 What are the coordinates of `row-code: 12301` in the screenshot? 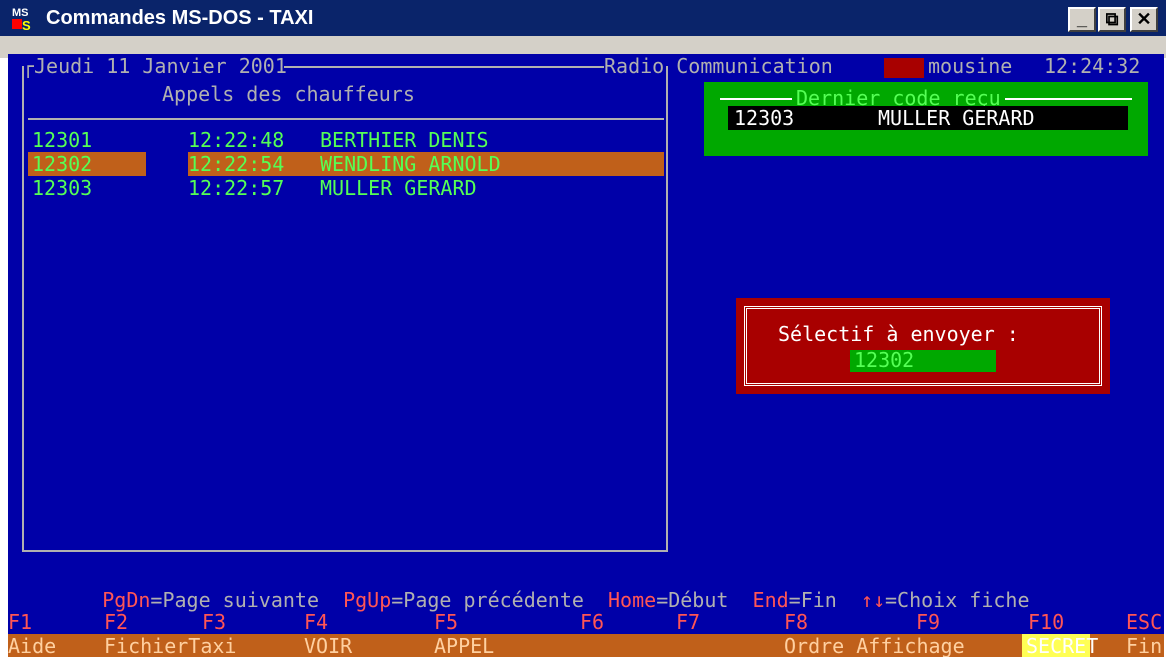 It's located at (62, 140).